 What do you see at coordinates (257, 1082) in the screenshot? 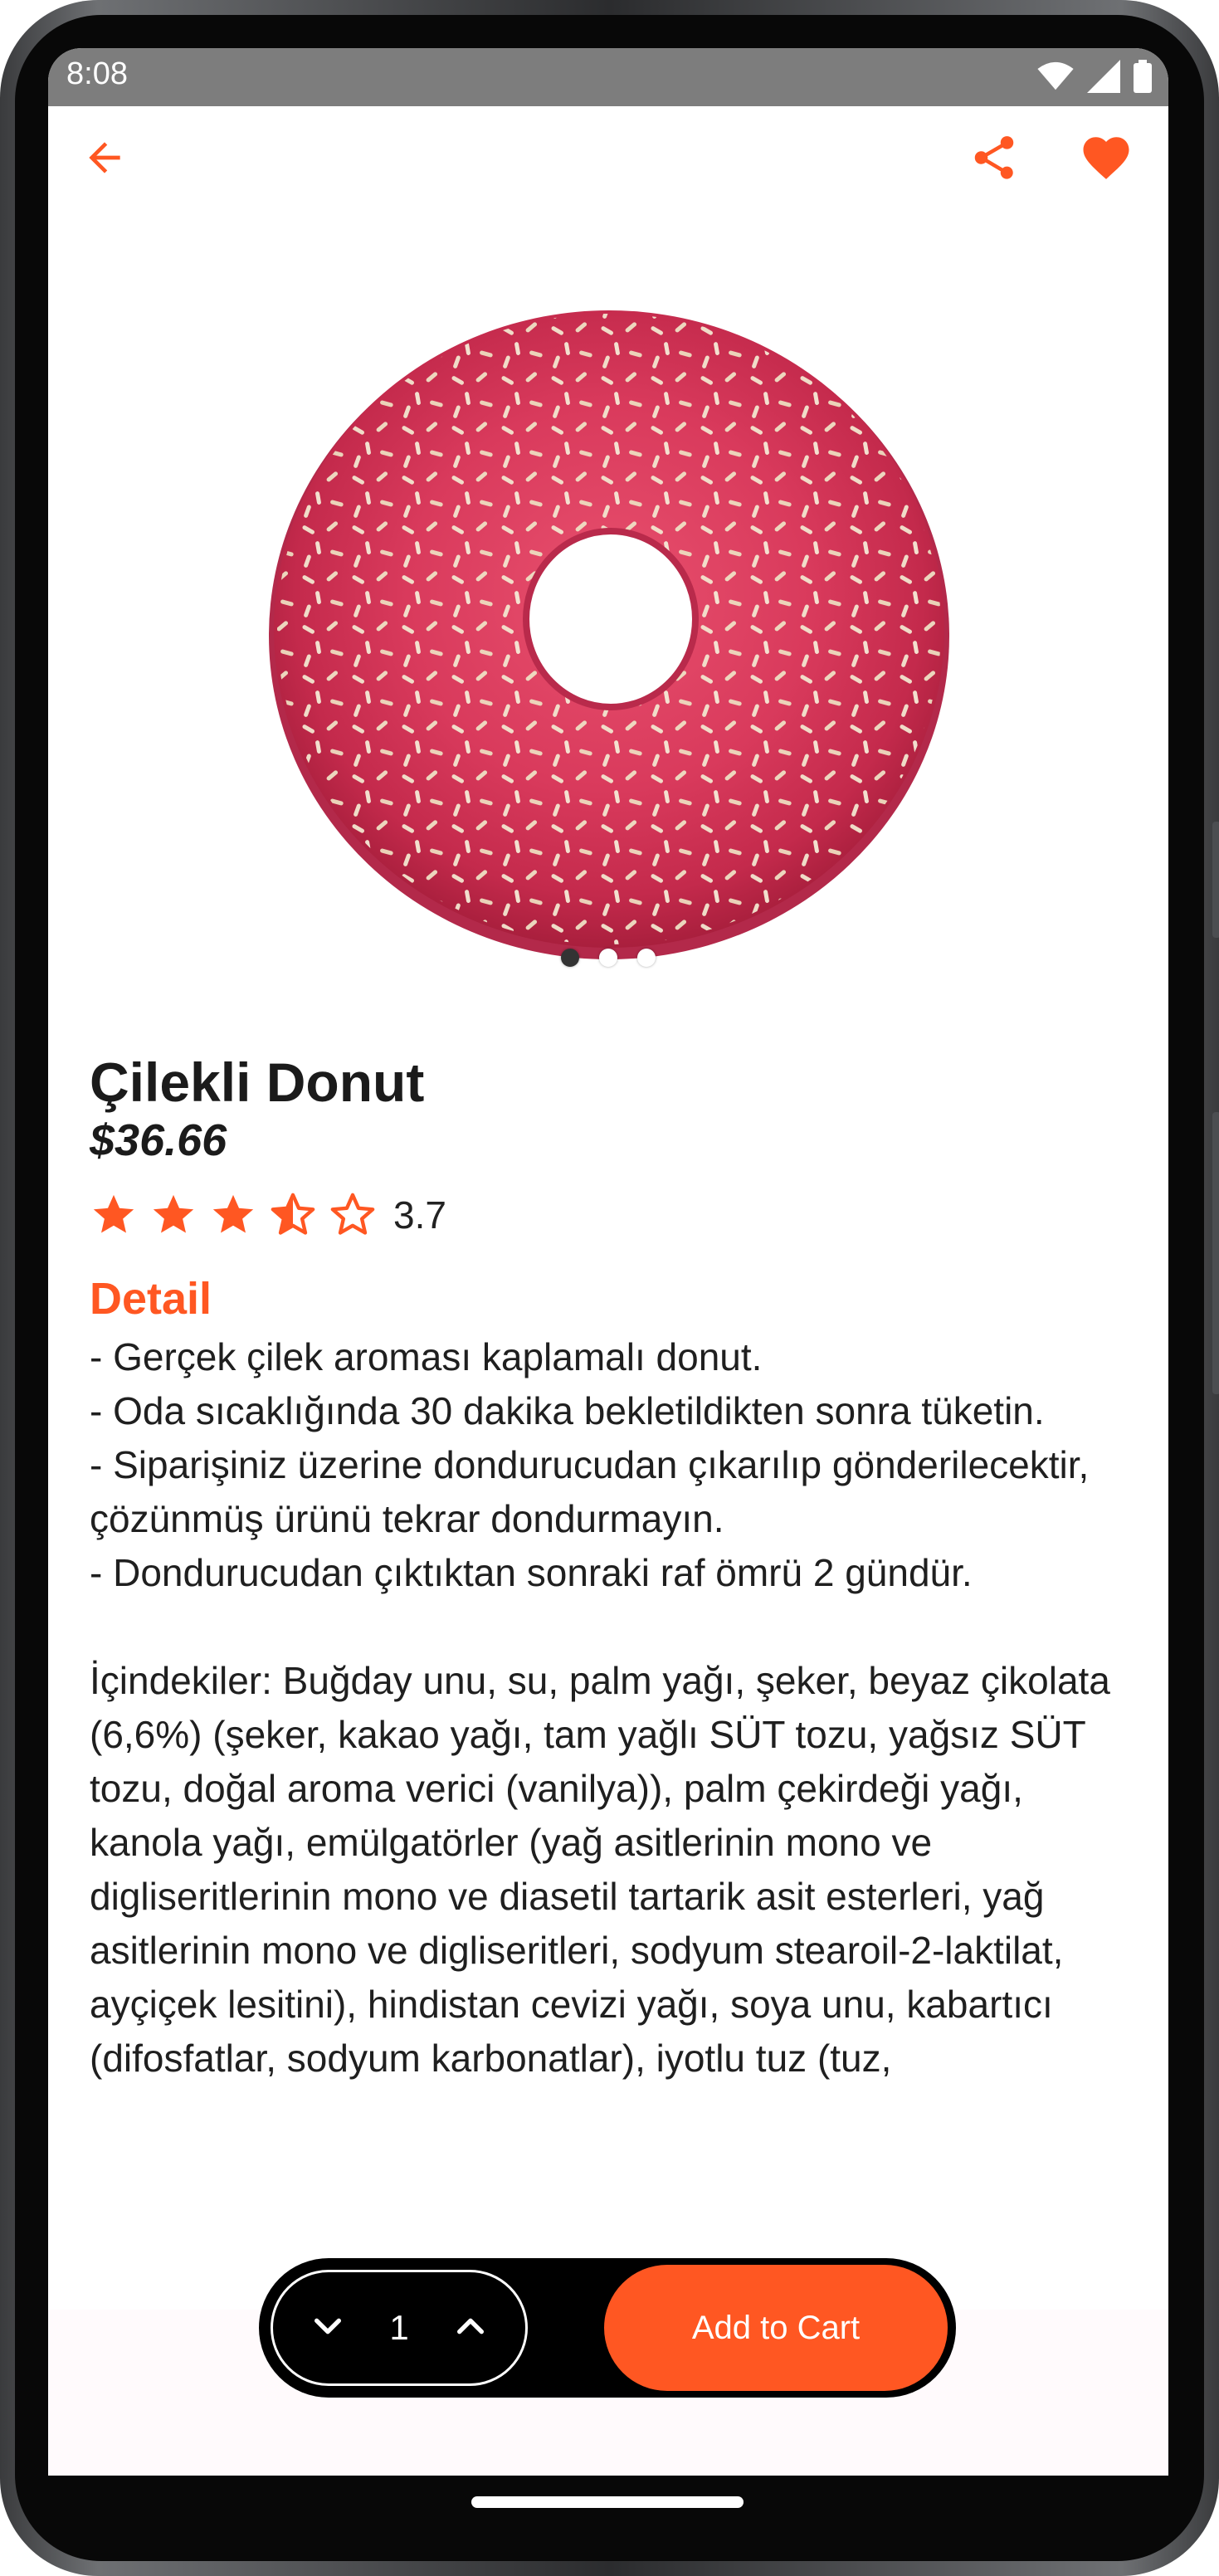
I see `product-title: Çilekli Donut` at bounding box center [257, 1082].